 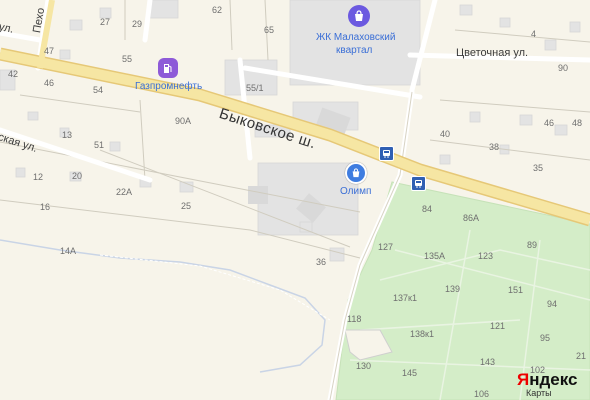 What do you see at coordinates (581, 356) in the screenshot?
I see `house-number: 21` at bounding box center [581, 356].